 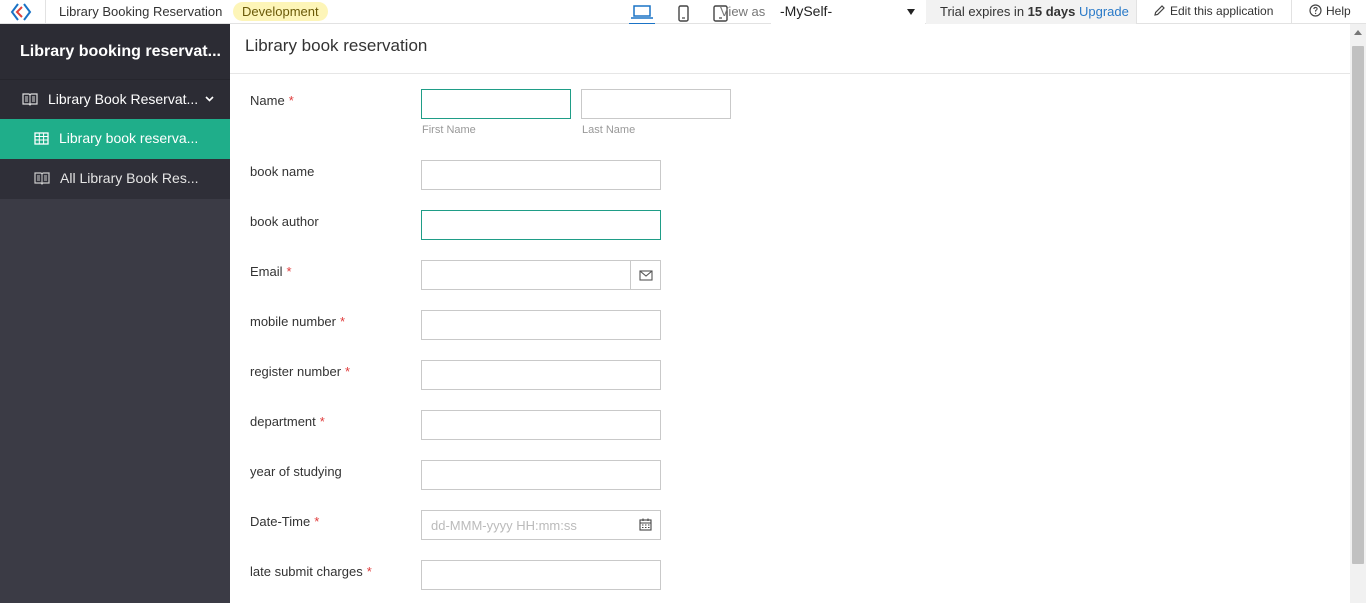 I want to click on caret-down-icon, so click(x=911, y=12).